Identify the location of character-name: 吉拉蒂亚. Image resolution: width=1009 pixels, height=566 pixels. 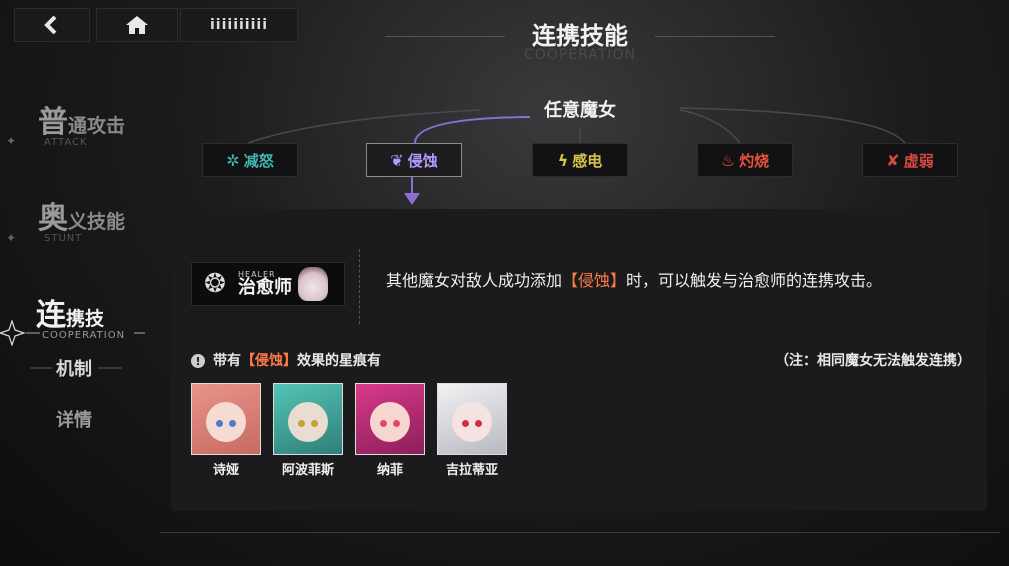
(471, 470).